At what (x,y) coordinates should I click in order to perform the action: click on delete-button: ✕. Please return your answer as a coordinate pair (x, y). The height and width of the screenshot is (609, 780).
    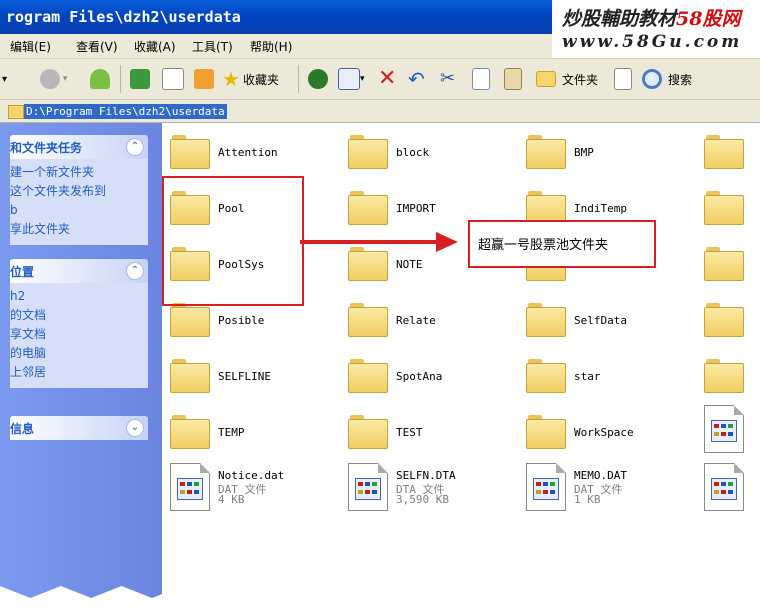
    Looking at the image, I should click on (387, 79).